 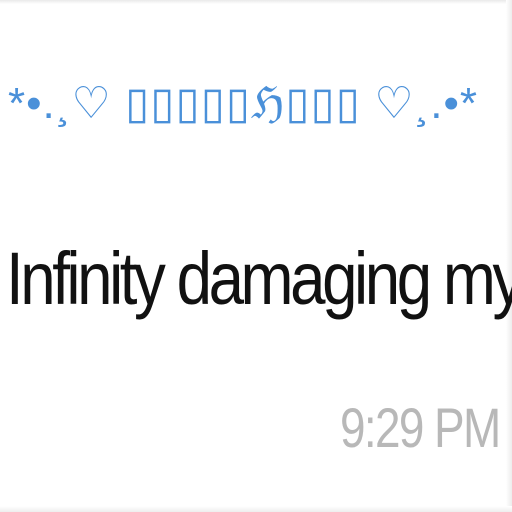 I want to click on sender-display-name: *•.¸♡ ▯▯▯▯▯ℌ▯▯▯ ♡¸.•*, so click(x=256, y=104).